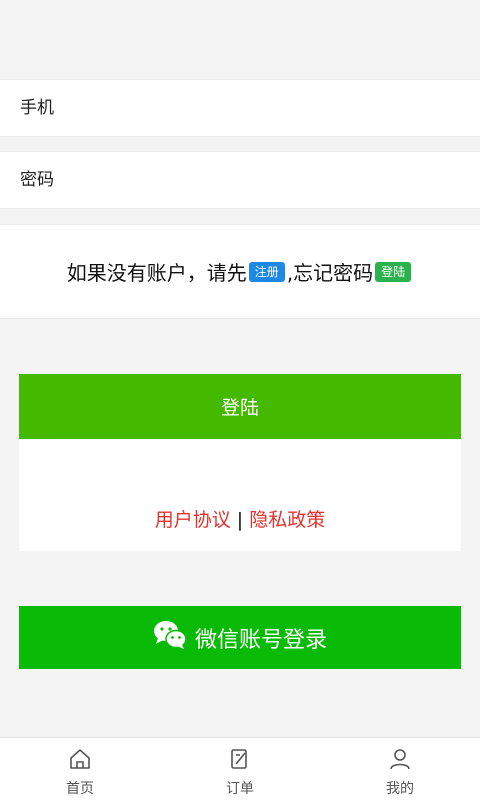  Describe the element at coordinates (330, 273) in the screenshot. I see `hint-middle: ,忘记密码` at that location.